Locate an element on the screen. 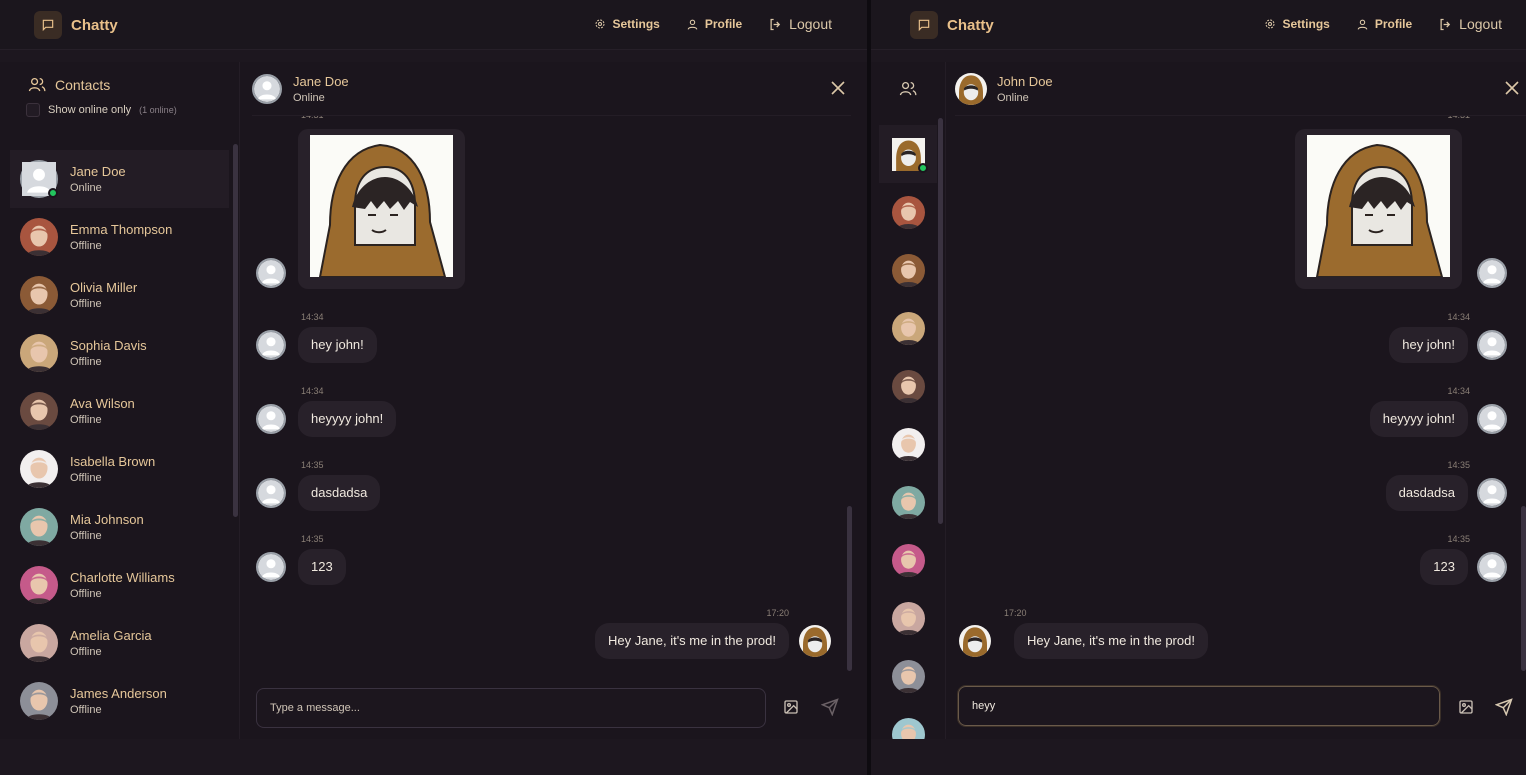 The image size is (1526, 775). contact-info: Emma Thompson Offline is located at coordinates (121, 237).